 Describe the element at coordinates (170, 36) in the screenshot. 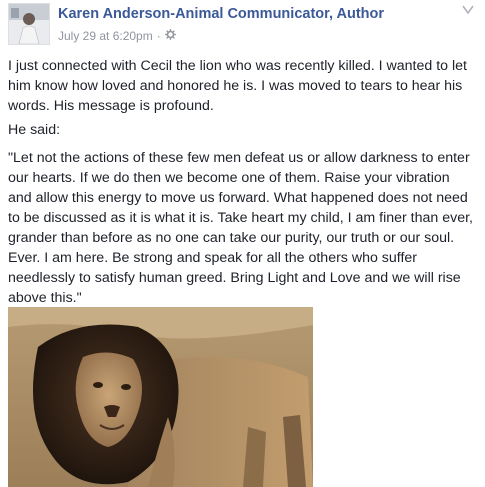

I see `gear-icon` at that location.